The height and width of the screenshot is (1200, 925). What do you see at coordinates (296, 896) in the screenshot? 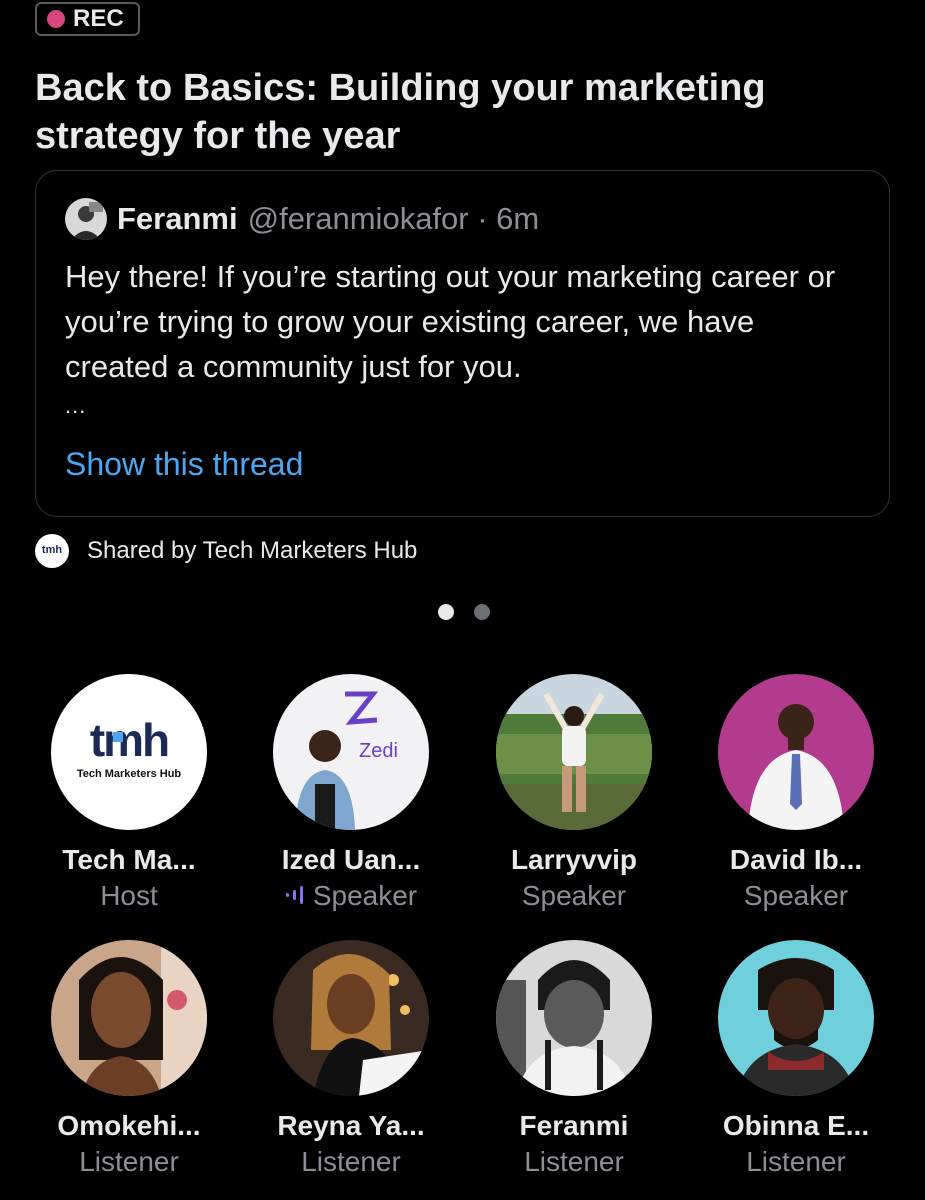
I see `speaking-indicator-icon` at bounding box center [296, 896].